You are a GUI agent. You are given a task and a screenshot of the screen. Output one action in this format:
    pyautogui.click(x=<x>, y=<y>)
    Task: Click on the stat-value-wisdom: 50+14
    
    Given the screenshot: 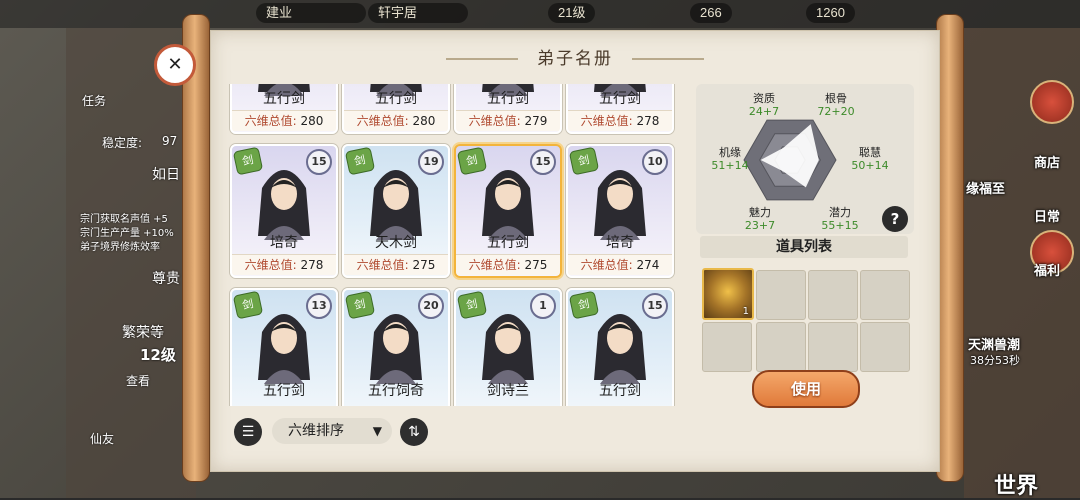 What is the action you would take?
    pyautogui.click(x=869, y=165)
    